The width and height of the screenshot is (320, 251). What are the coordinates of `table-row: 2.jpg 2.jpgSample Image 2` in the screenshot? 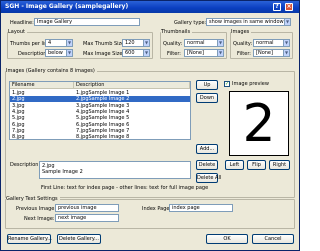 It's located at (100, 99).